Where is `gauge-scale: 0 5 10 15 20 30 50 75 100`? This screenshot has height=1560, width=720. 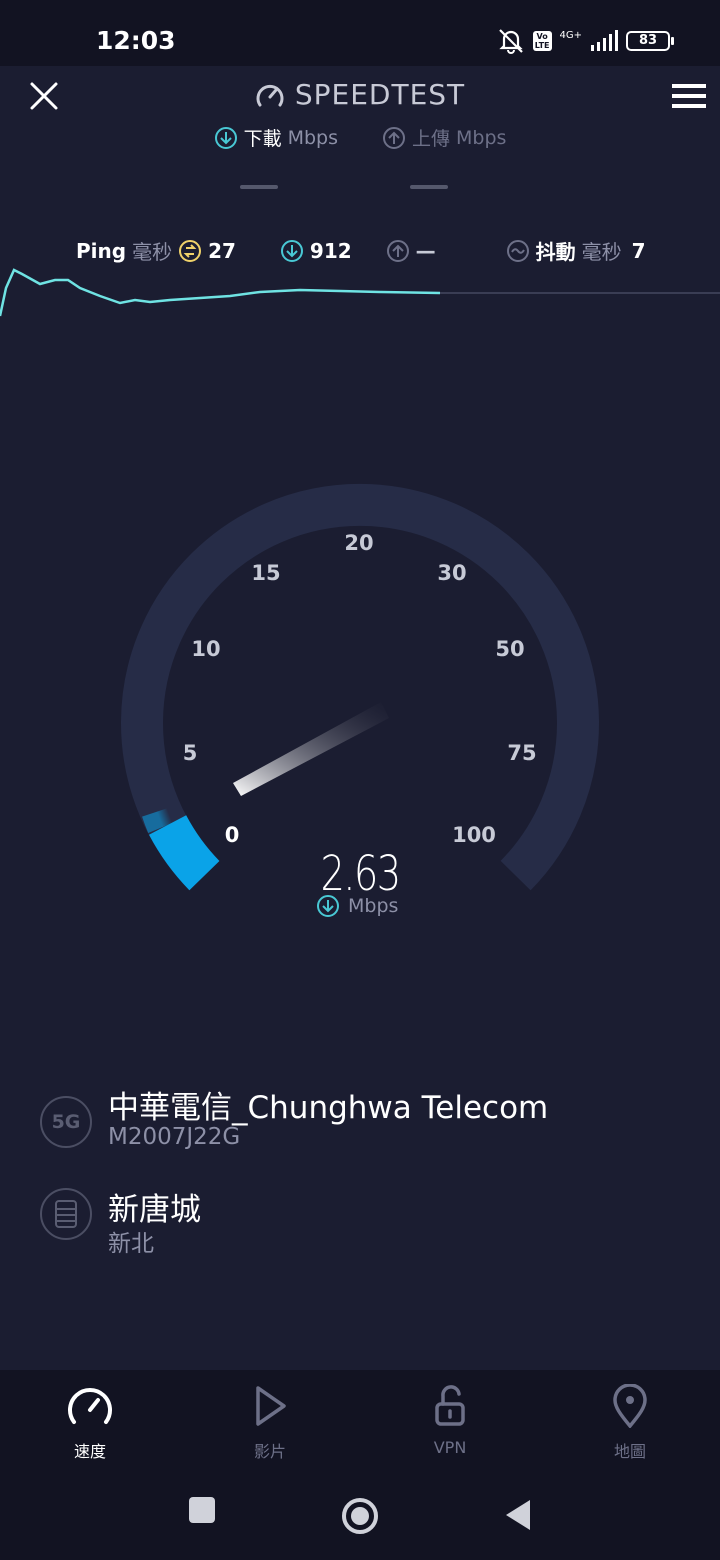
gauge-scale: 0 5 10 15 20 30 50 75 100 is located at coordinates (360, 689).